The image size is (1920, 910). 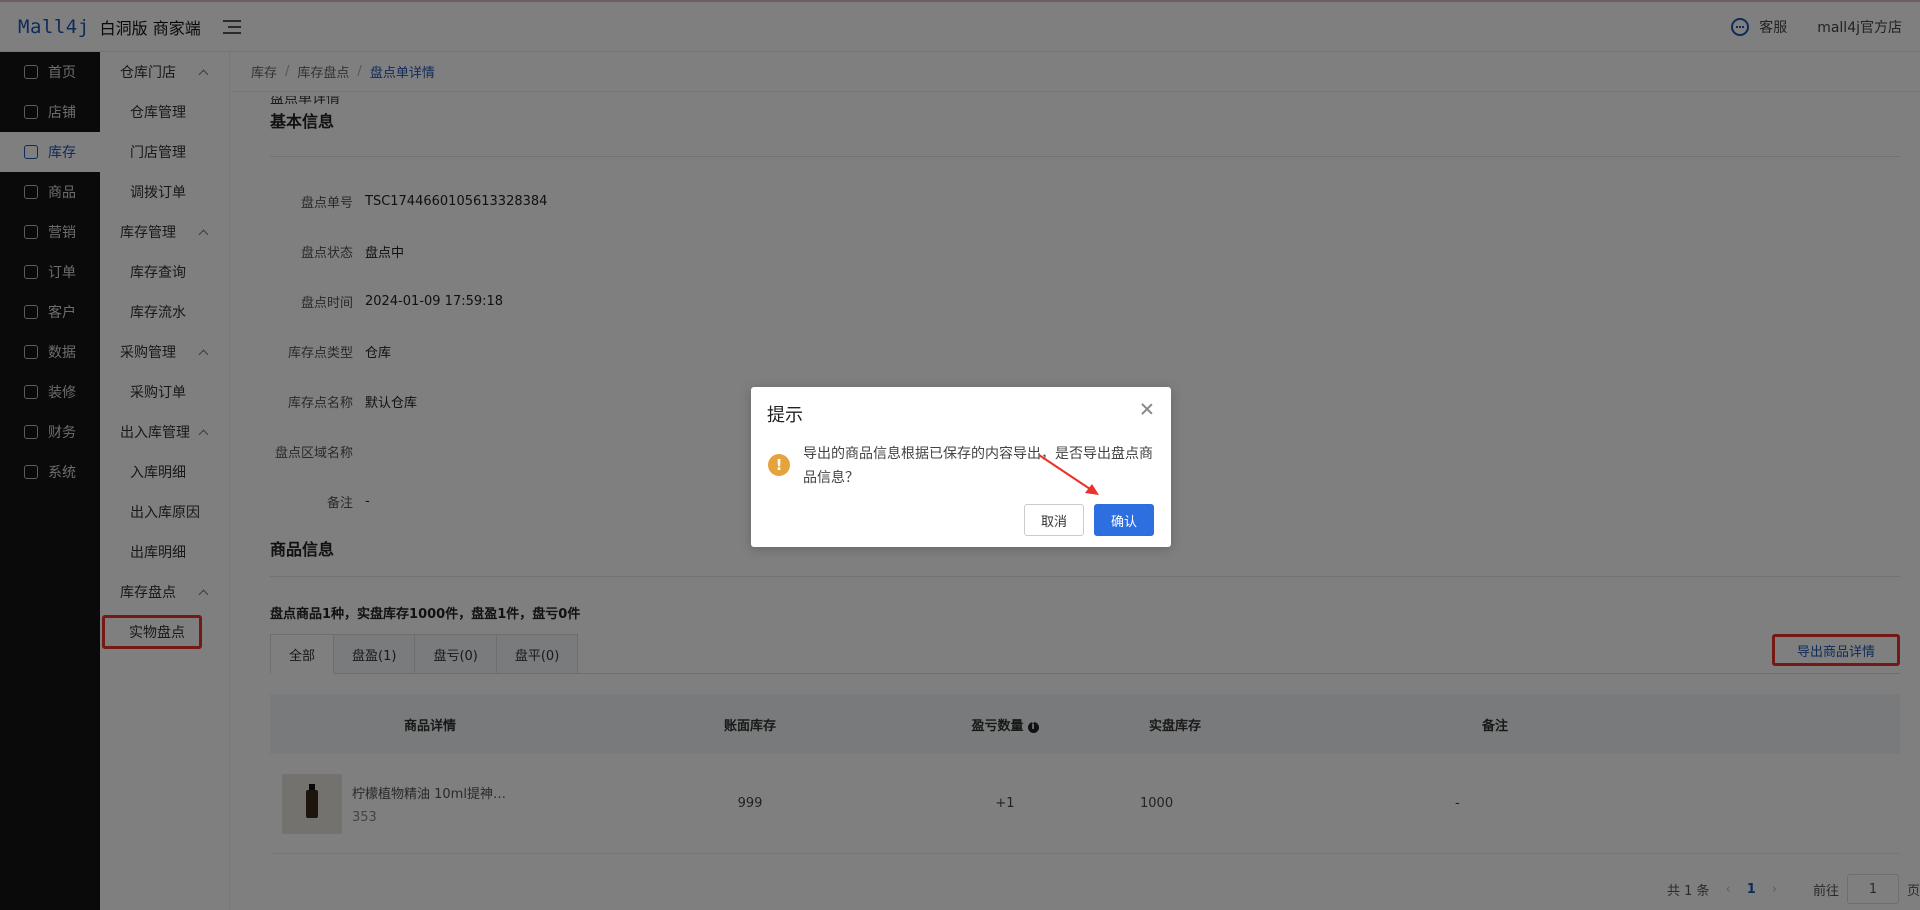 What do you see at coordinates (779, 465) in the screenshot?
I see `warning-icon: !` at bounding box center [779, 465].